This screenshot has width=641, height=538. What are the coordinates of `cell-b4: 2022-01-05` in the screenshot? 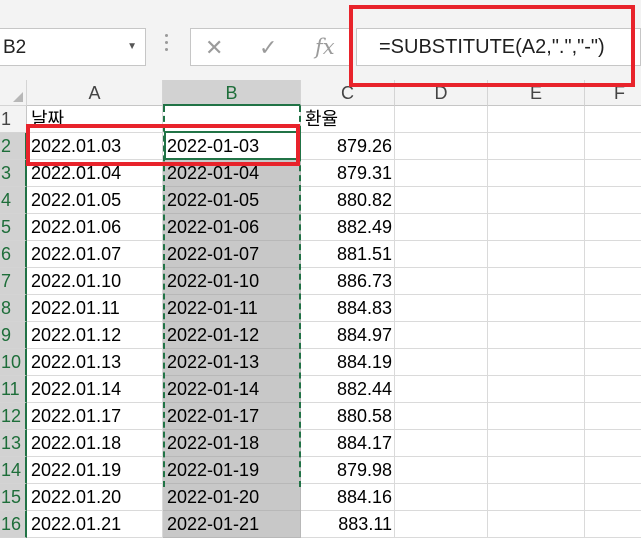 It's located at (232, 200).